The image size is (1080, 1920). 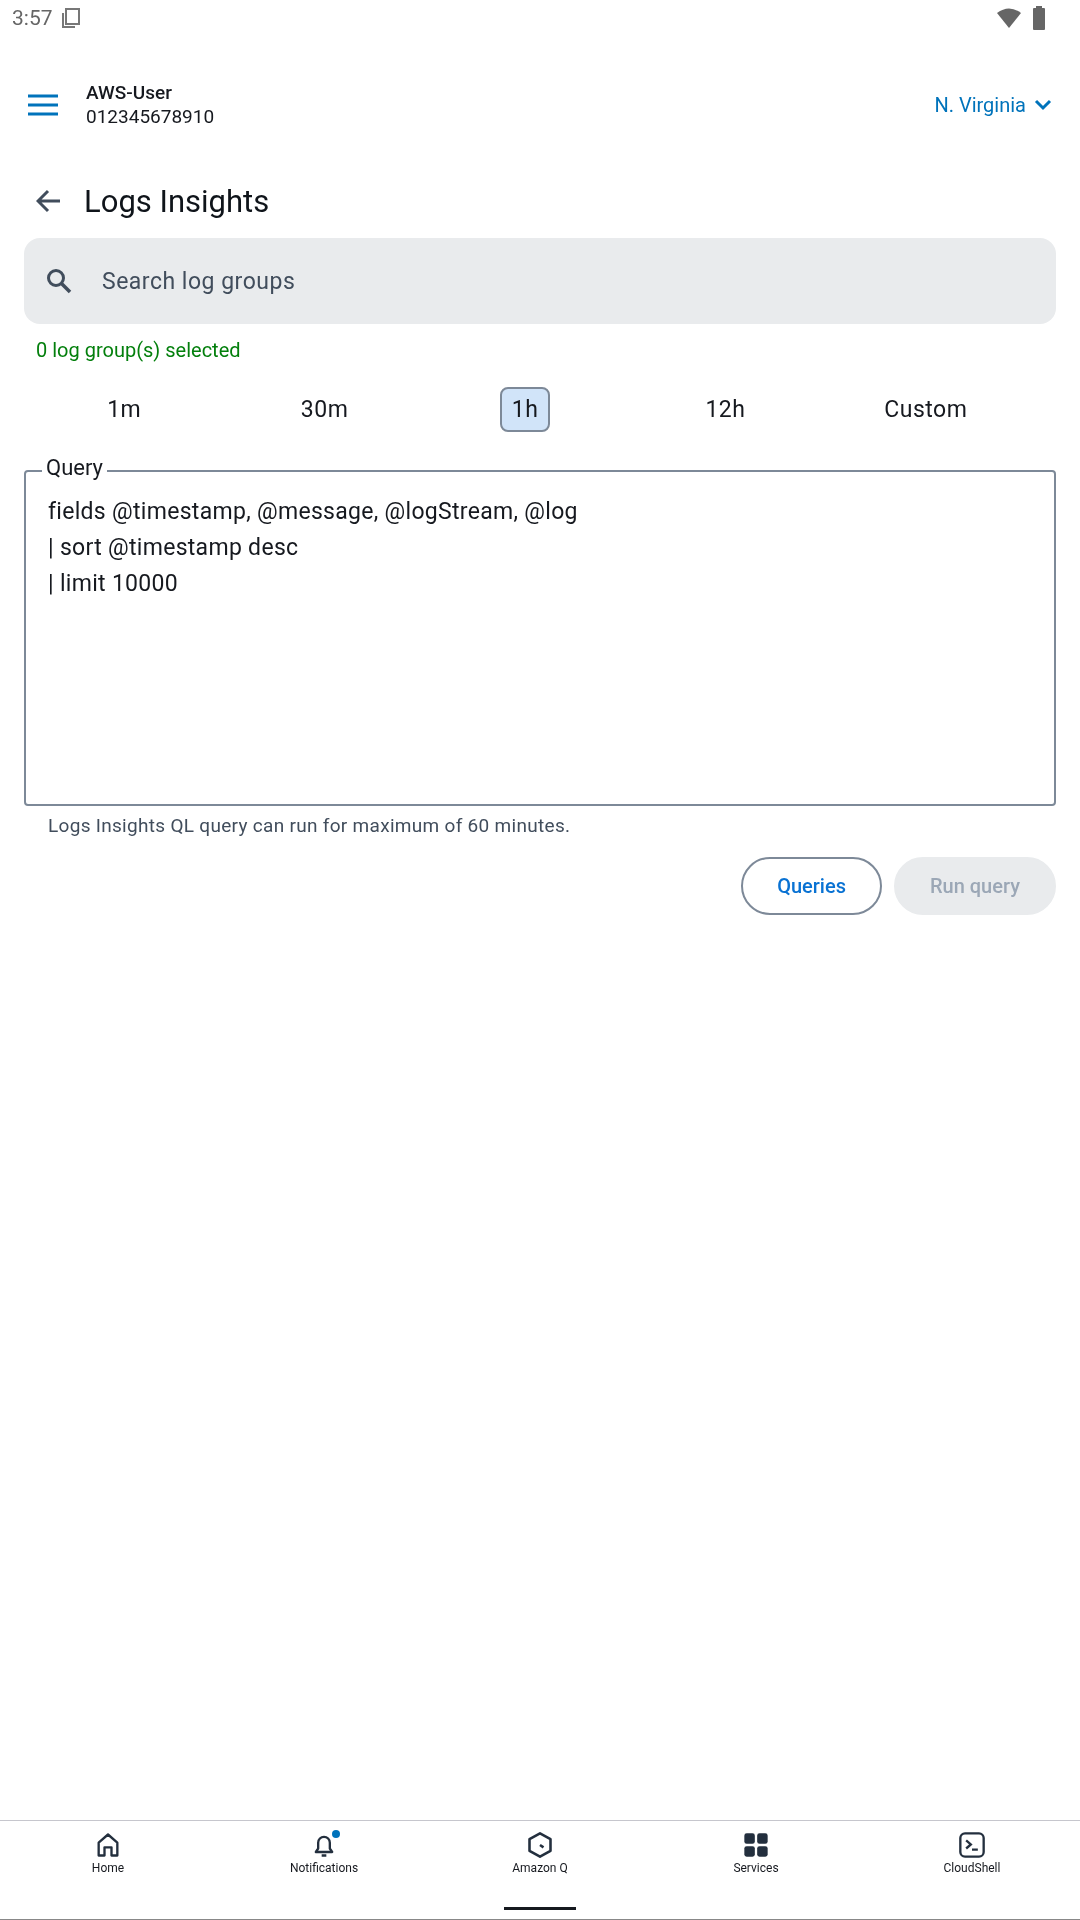 What do you see at coordinates (129, 93) in the screenshot?
I see `user-name: AWS-User` at bounding box center [129, 93].